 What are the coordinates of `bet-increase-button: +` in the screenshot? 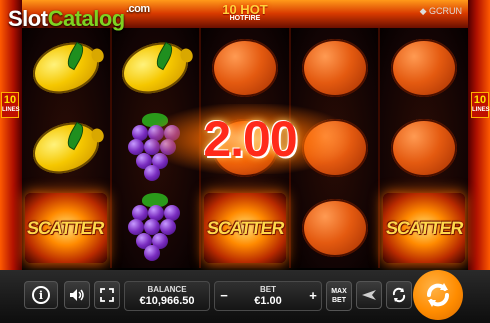 It's located at (313, 295).